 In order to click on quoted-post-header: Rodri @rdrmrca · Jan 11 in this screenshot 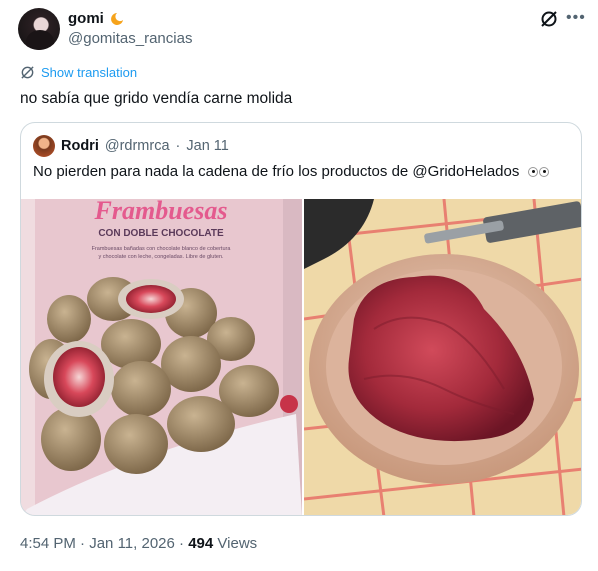, I will do `click(131, 146)`.